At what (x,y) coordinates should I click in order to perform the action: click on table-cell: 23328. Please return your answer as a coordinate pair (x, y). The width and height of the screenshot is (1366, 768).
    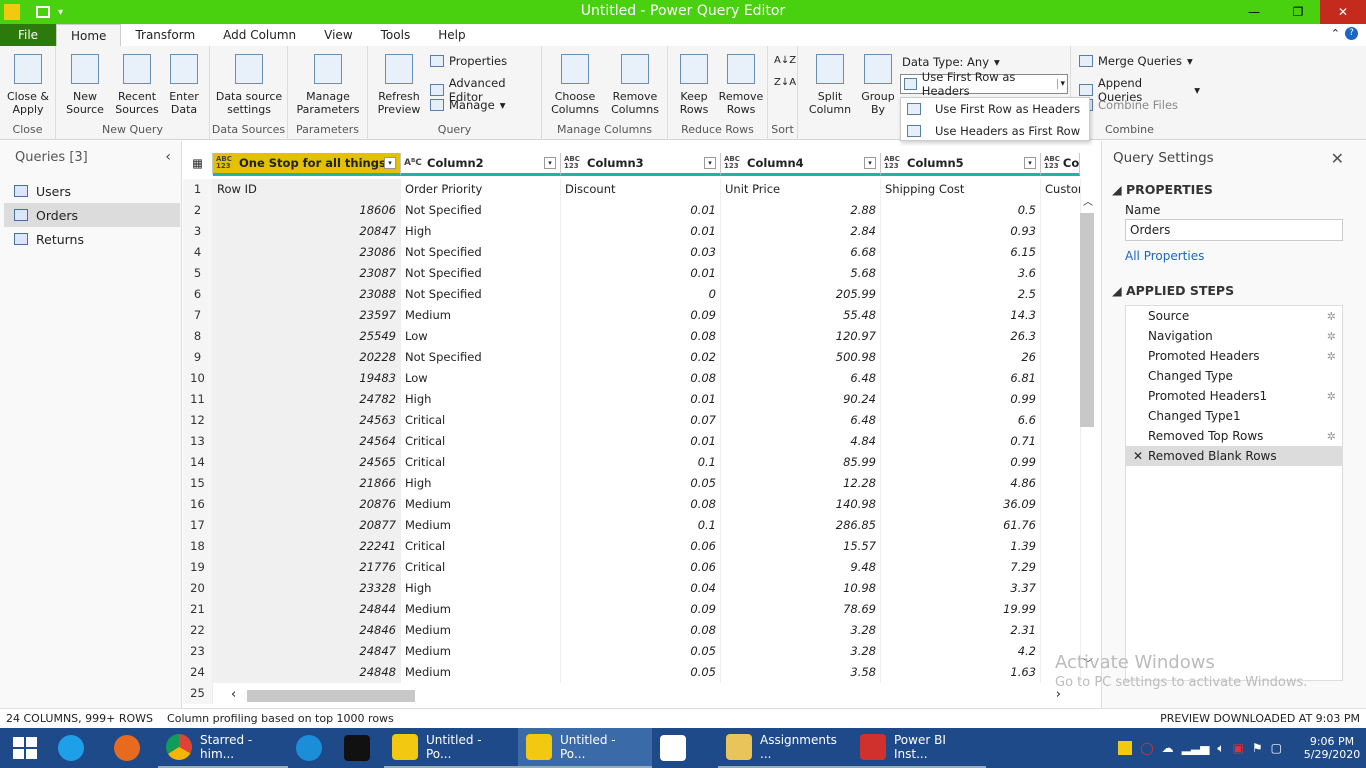
    Looking at the image, I should click on (307, 588).